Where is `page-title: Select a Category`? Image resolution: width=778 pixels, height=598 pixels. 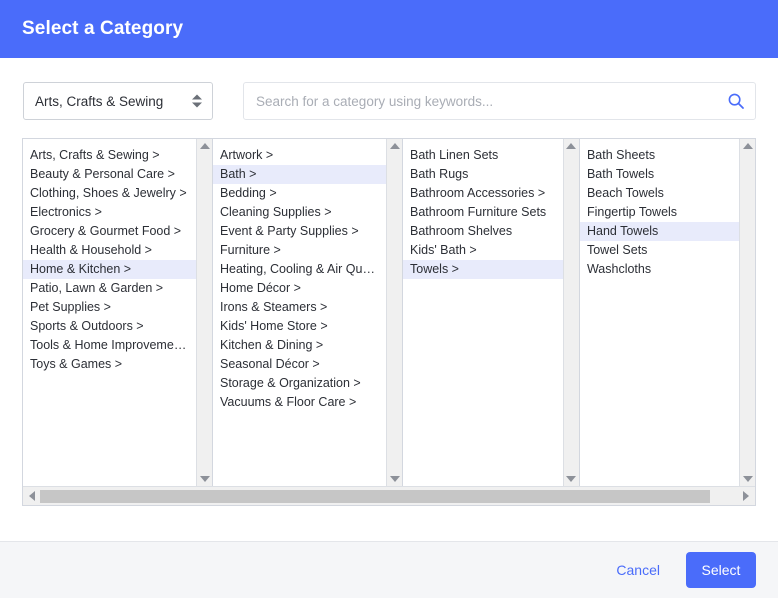 page-title: Select a Category is located at coordinates (103, 28).